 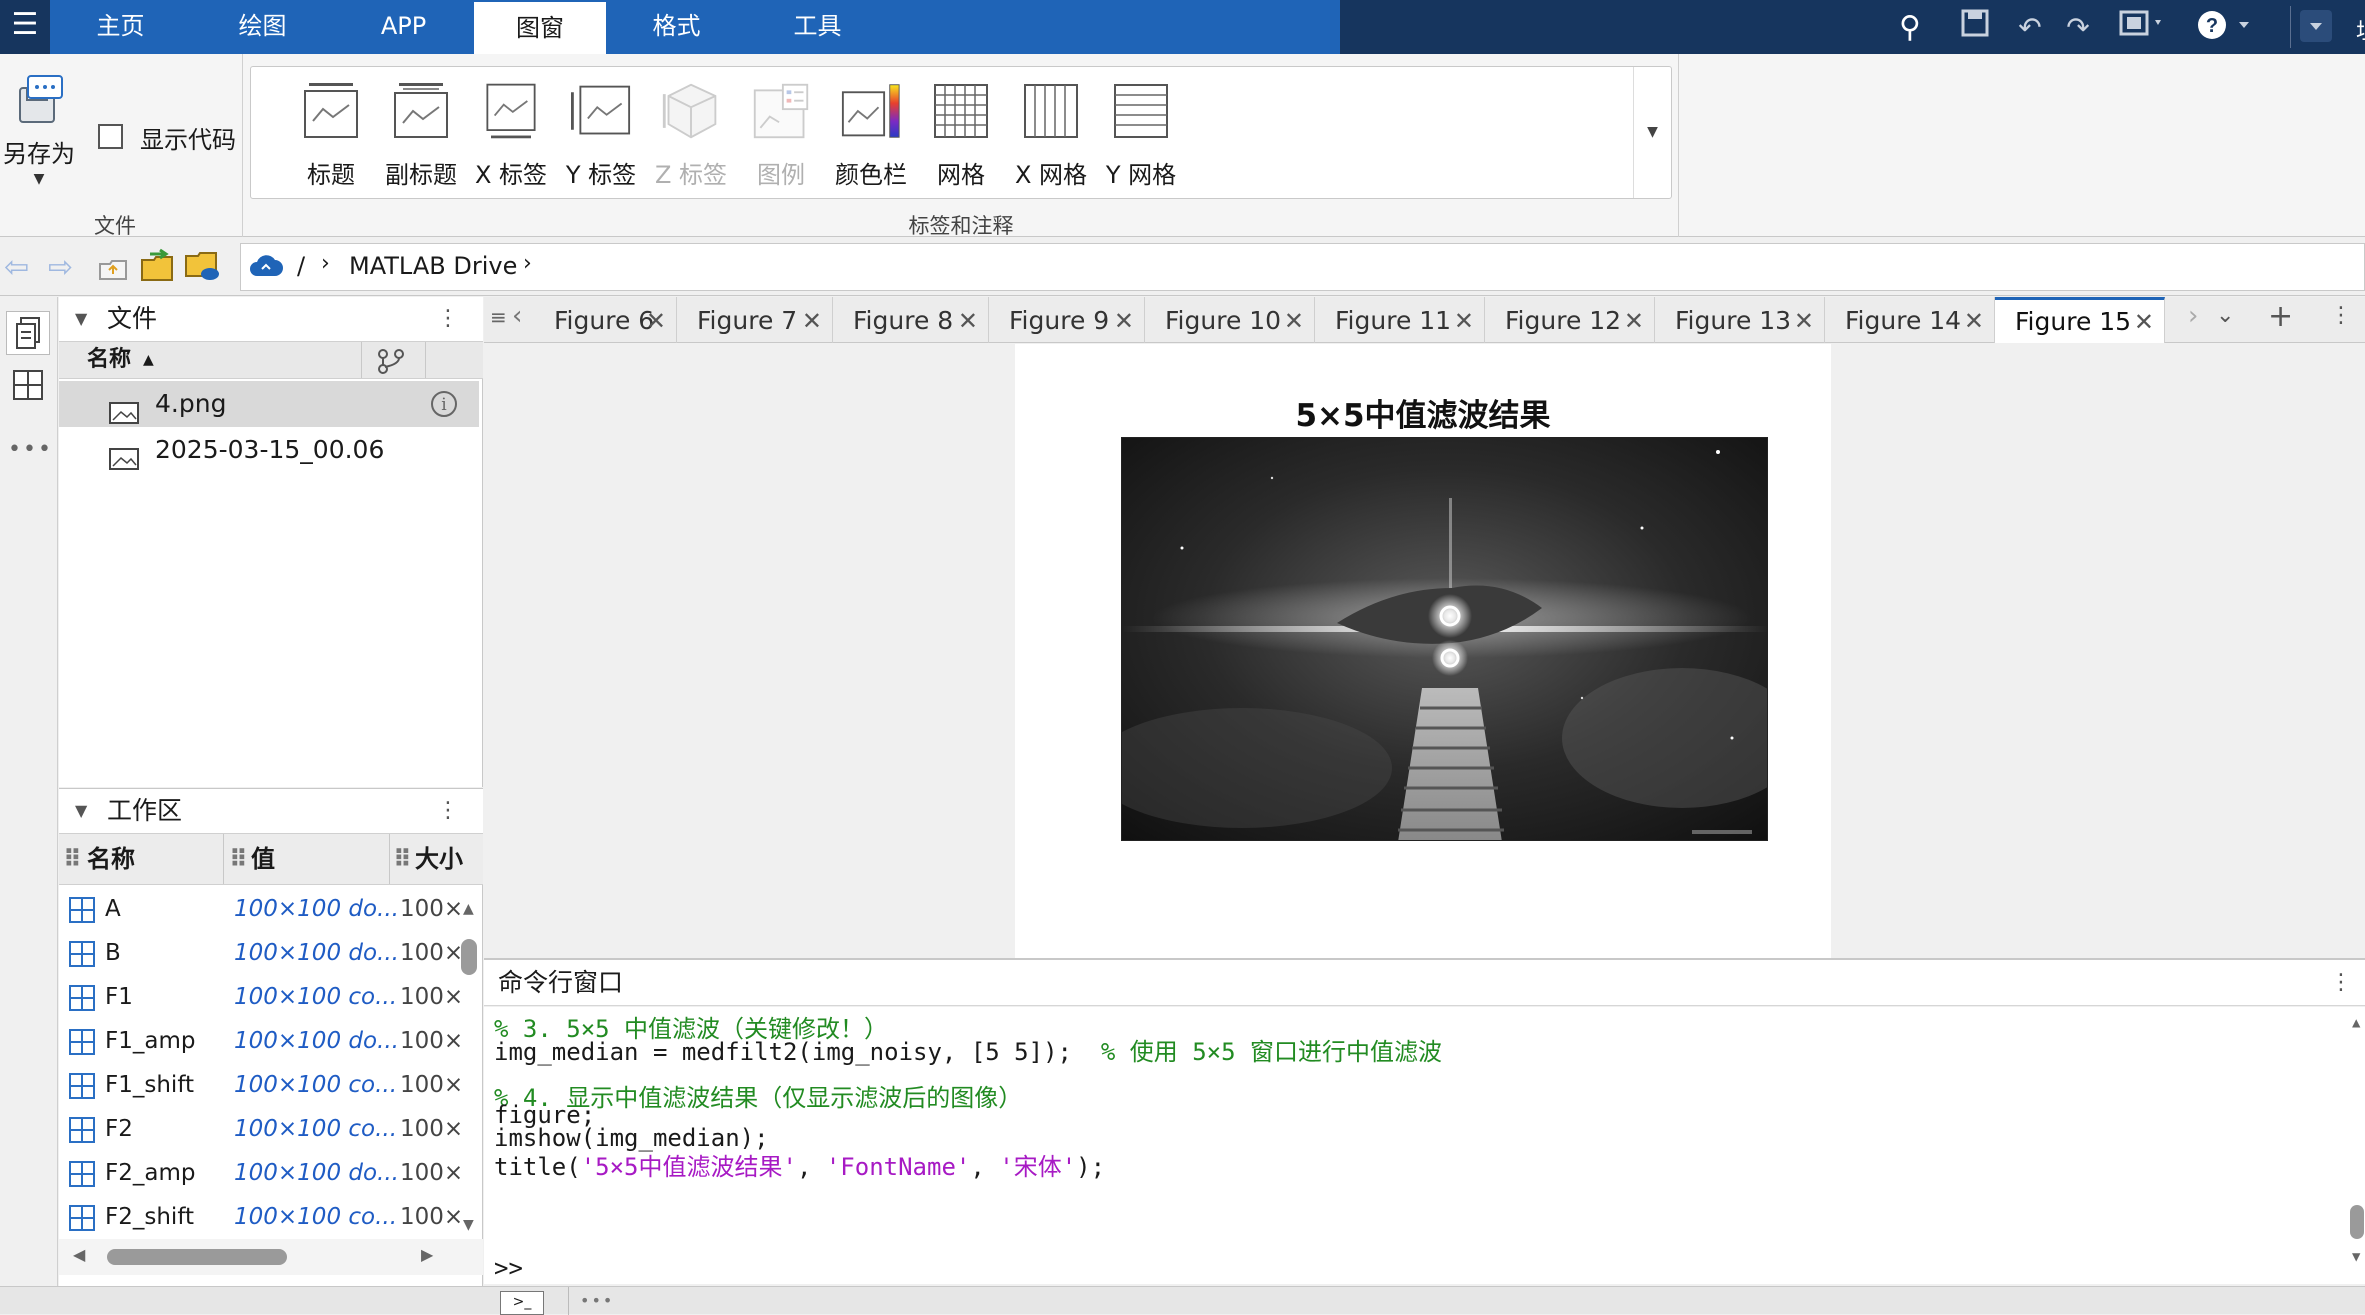 I want to click on info-icon: i, so click(x=444, y=404).